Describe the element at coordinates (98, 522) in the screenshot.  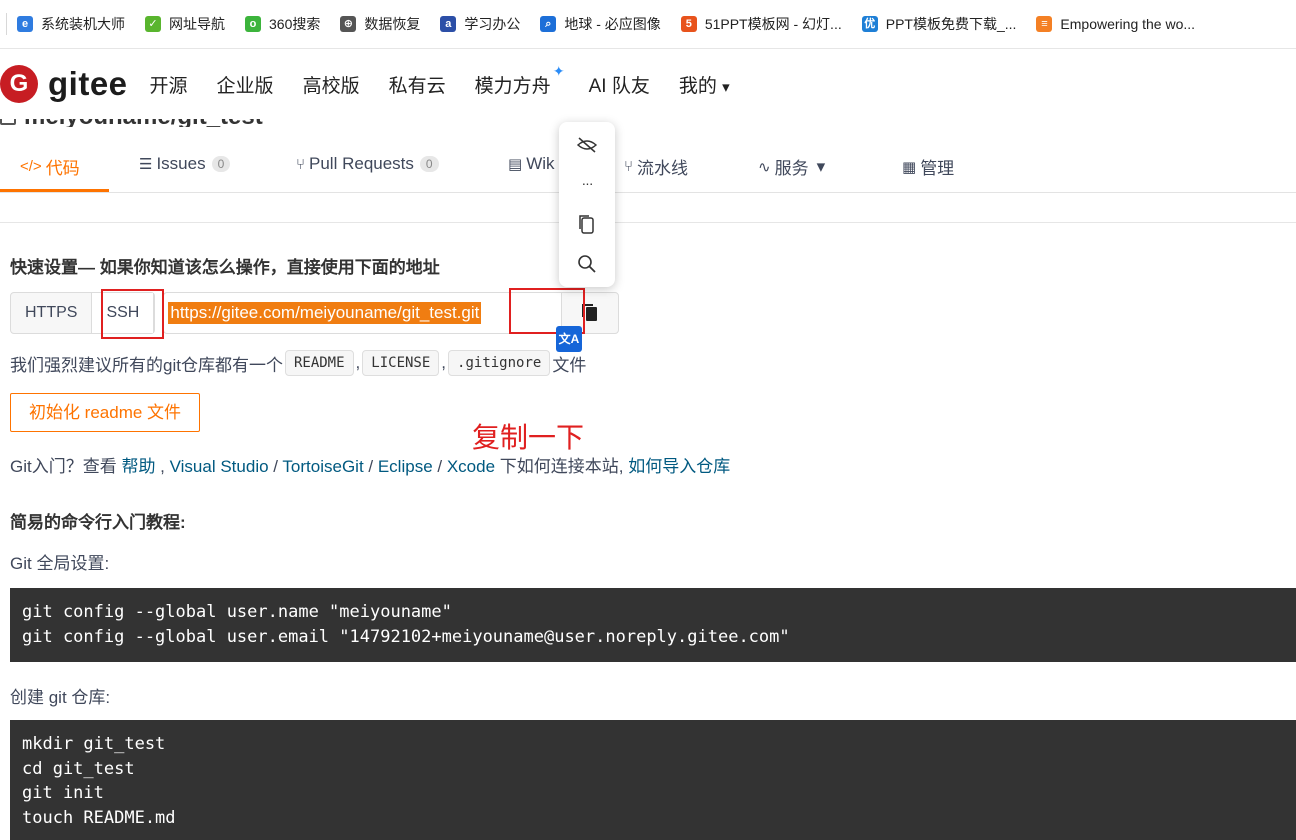
I see `tutorial-title: 简易的命令行入门教程:` at that location.